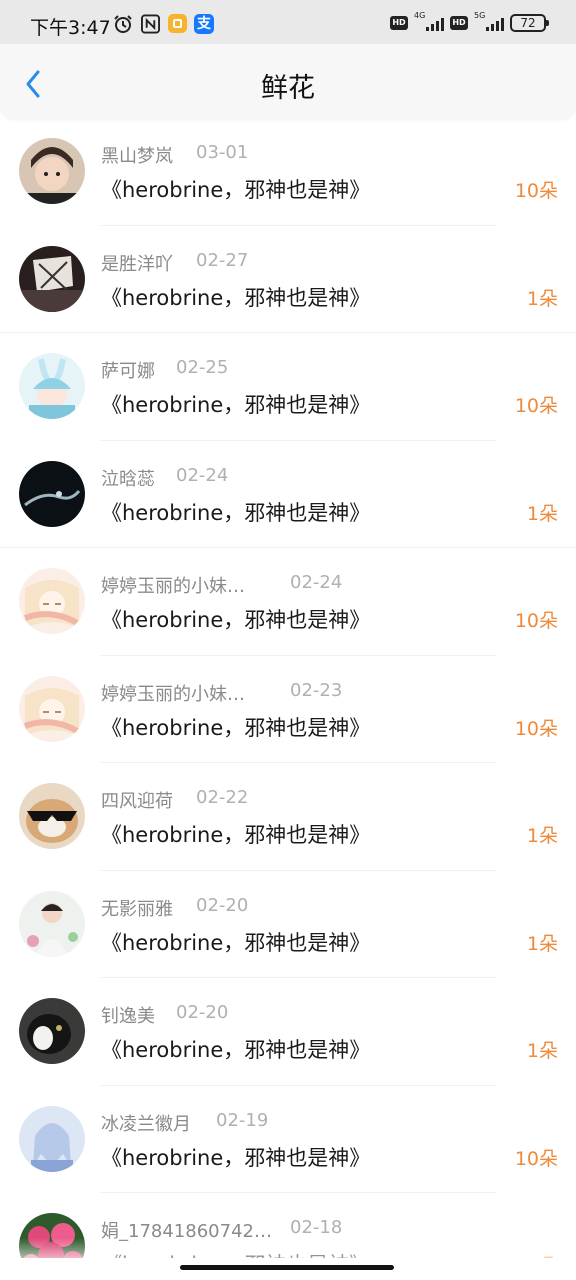 This screenshot has width=576, height=1280. I want to click on status-time: 下午3:47, so click(70, 28).